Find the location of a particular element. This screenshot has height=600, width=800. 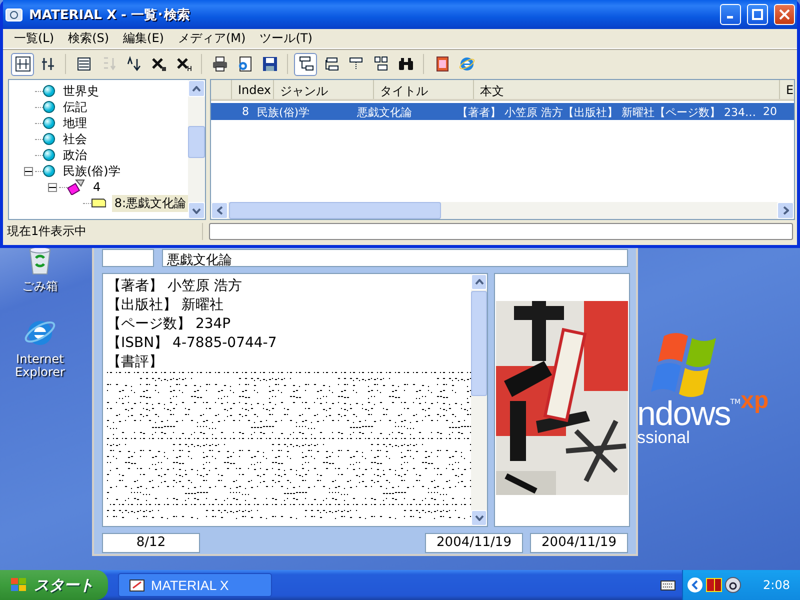

table-cell: 20 is located at coordinates (776, 111).